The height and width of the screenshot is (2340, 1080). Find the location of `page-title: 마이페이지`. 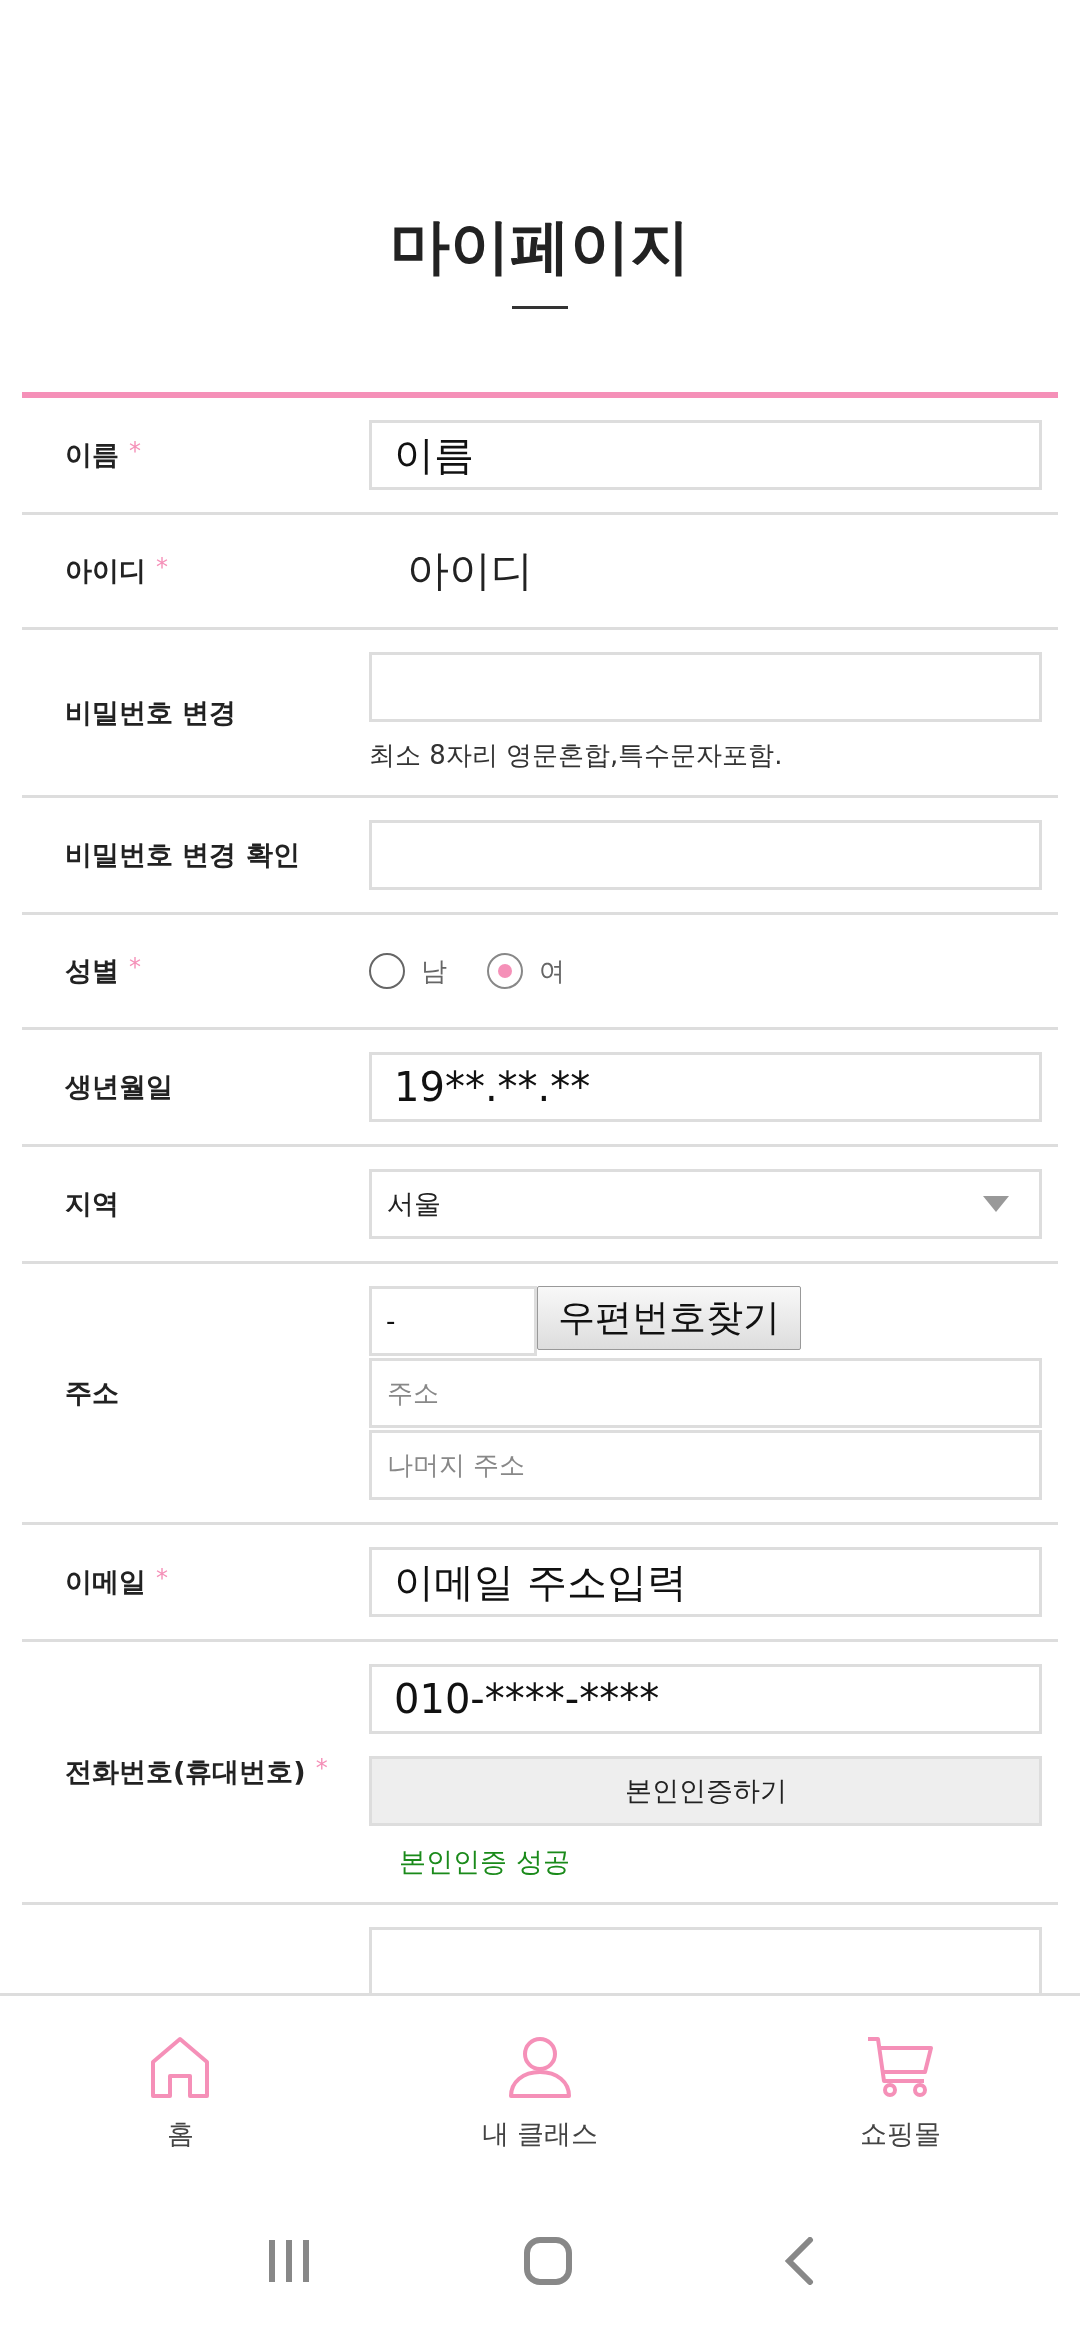

page-title: 마이페이지 is located at coordinates (540, 246).